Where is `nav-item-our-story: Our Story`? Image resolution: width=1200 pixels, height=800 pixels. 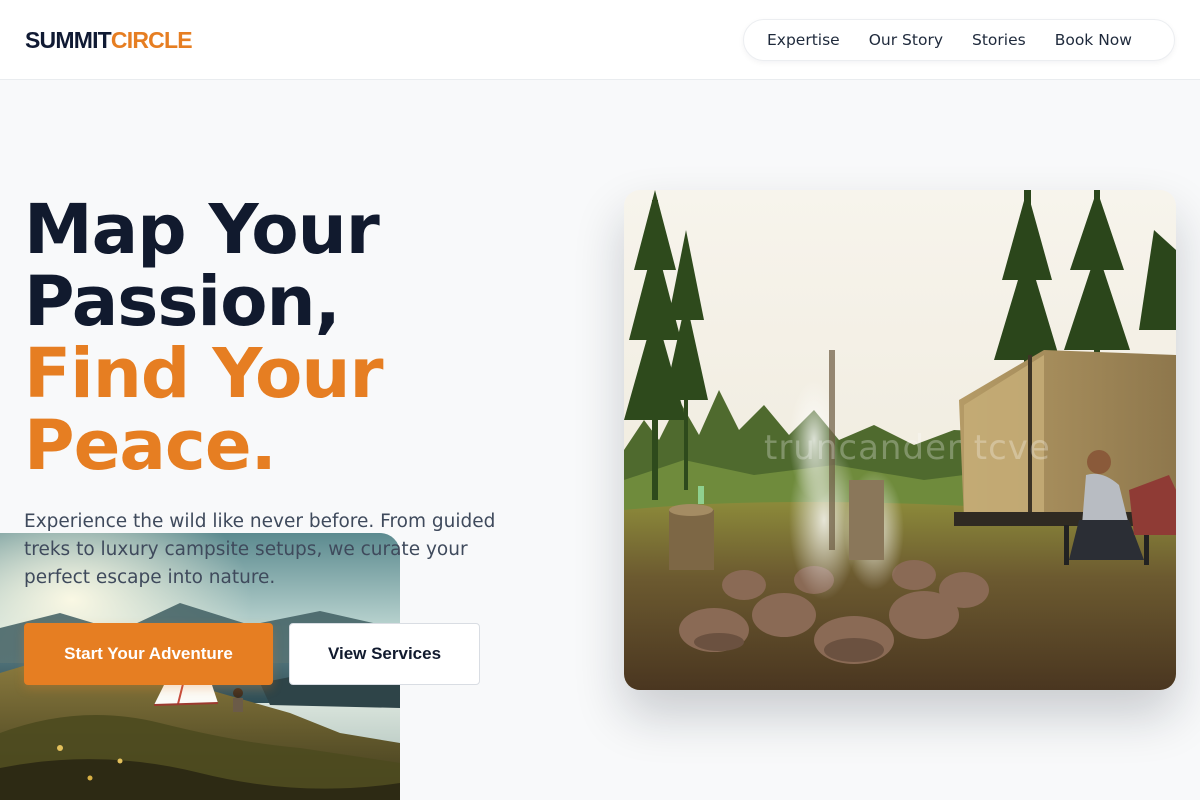 nav-item-our-story: Our Story is located at coordinates (906, 40).